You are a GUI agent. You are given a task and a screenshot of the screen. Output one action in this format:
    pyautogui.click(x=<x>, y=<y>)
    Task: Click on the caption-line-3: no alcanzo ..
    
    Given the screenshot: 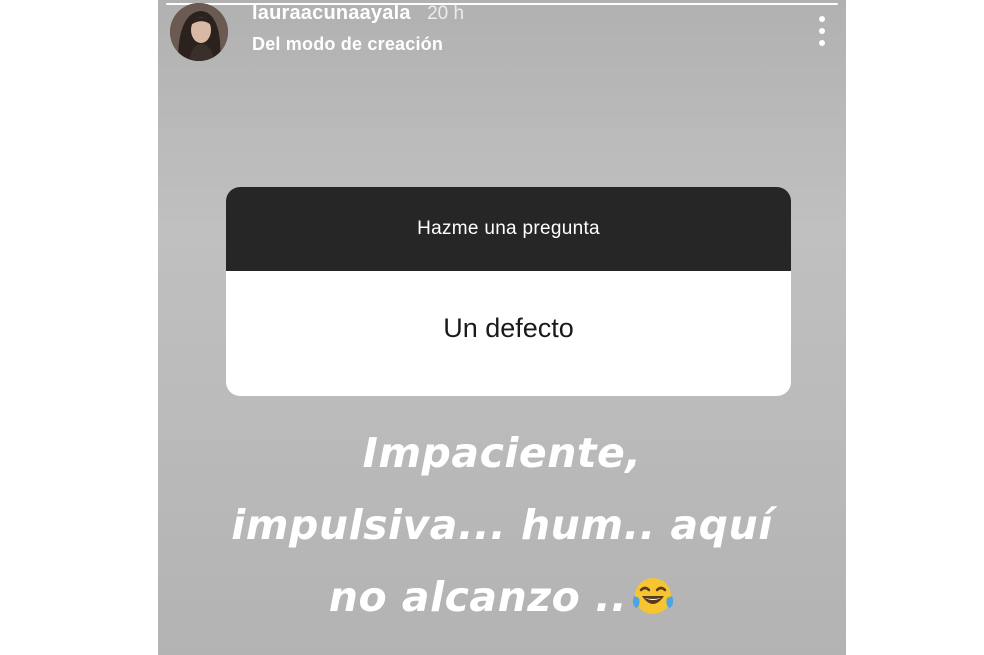 What is the action you would take?
    pyautogui.click(x=478, y=597)
    